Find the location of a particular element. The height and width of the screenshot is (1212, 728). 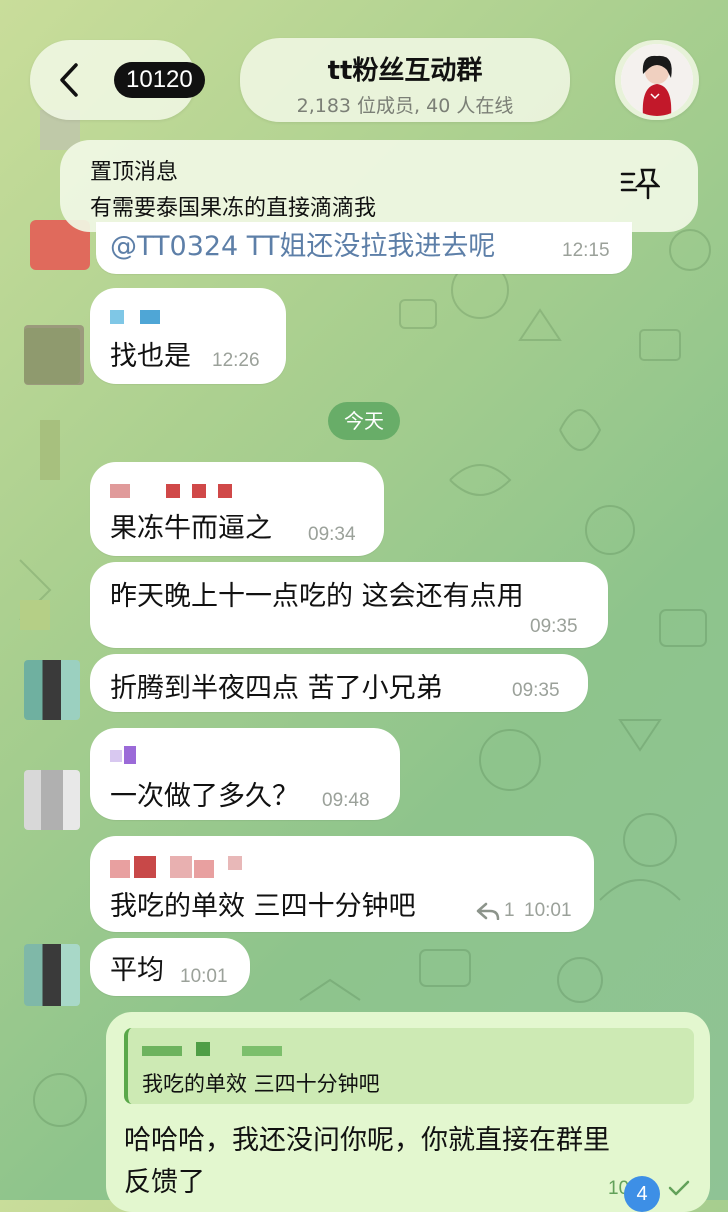

group-avatar-button is located at coordinates (657, 80).